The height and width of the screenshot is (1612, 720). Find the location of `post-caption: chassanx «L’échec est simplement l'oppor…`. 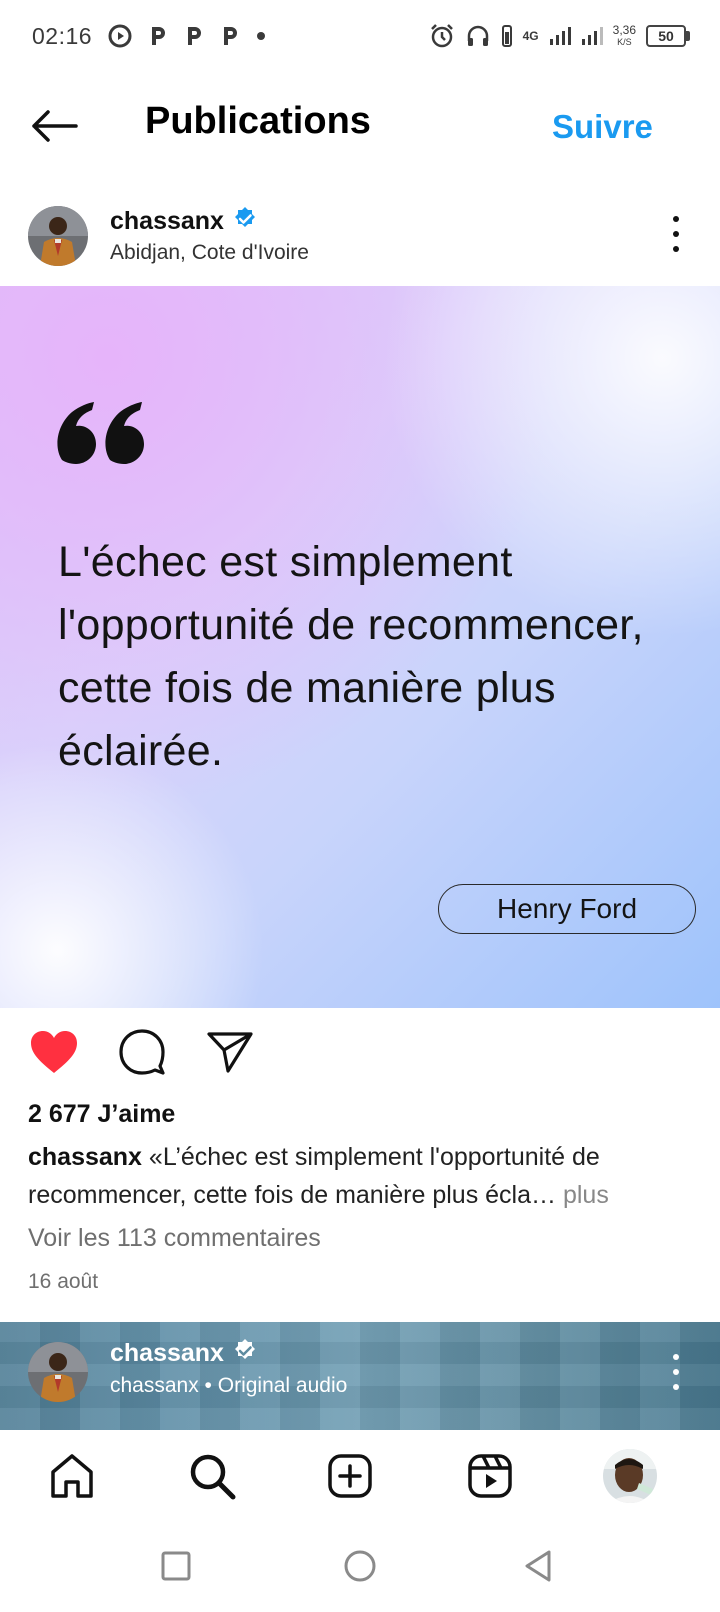

post-caption: chassanx «L’échec est simplement l'oppor… is located at coordinates (358, 1176).